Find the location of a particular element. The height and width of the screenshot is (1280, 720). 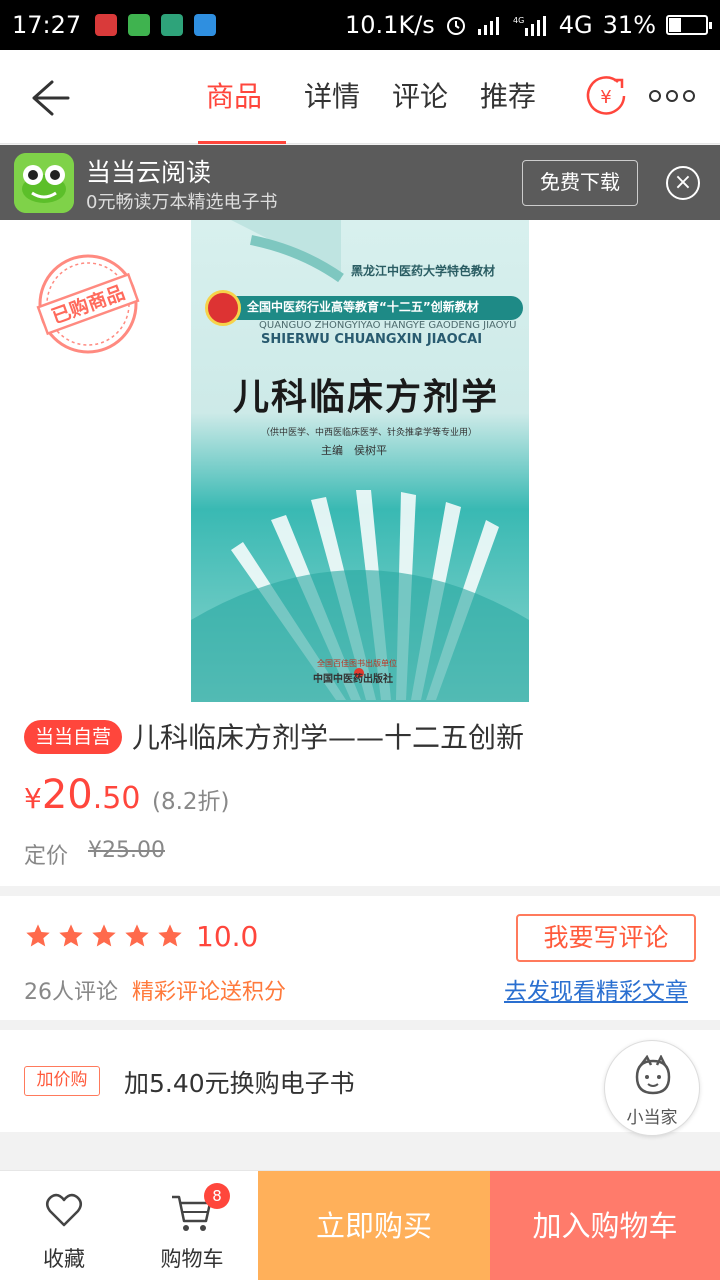

mascot-label: 小当家 is located at coordinates (652, 1118).